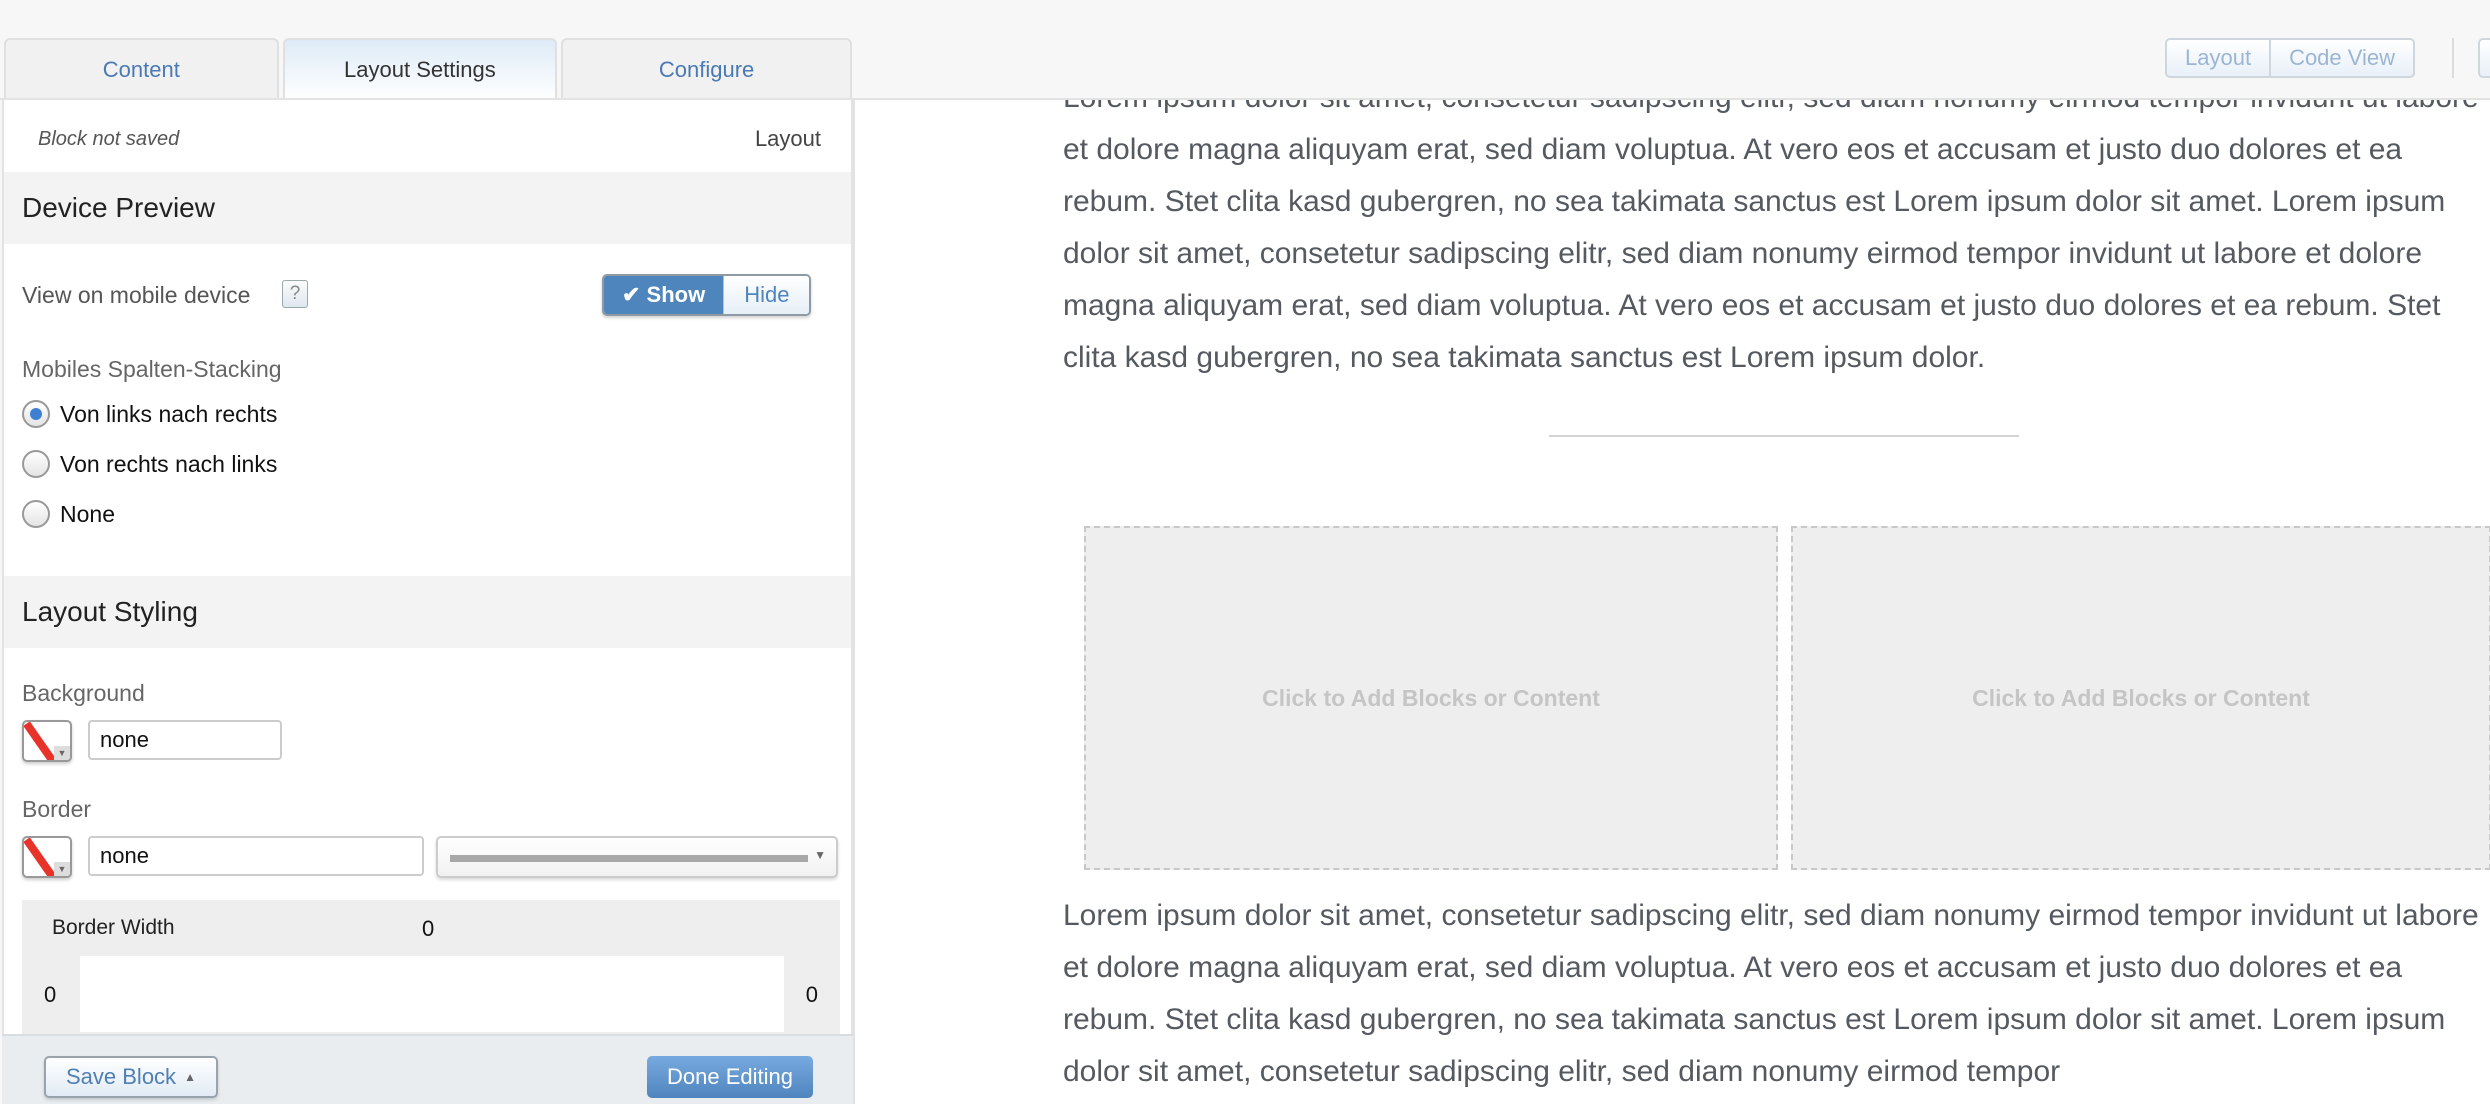 The image size is (2490, 1104). I want to click on background-color-picker: ▼, so click(47, 741).